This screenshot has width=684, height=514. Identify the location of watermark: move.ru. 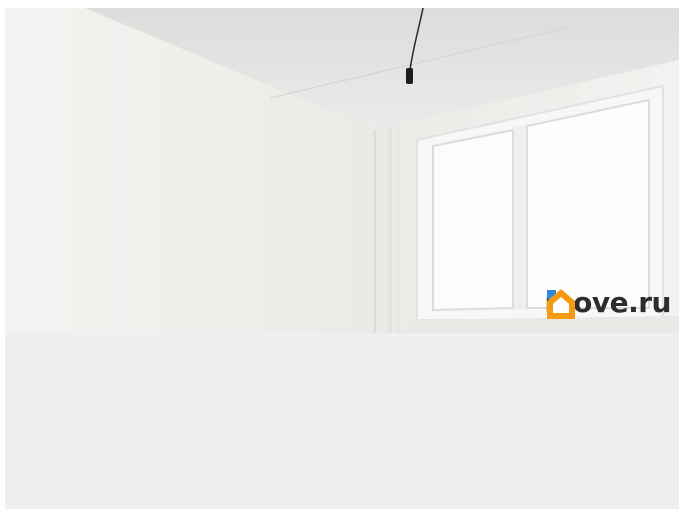
(607, 302).